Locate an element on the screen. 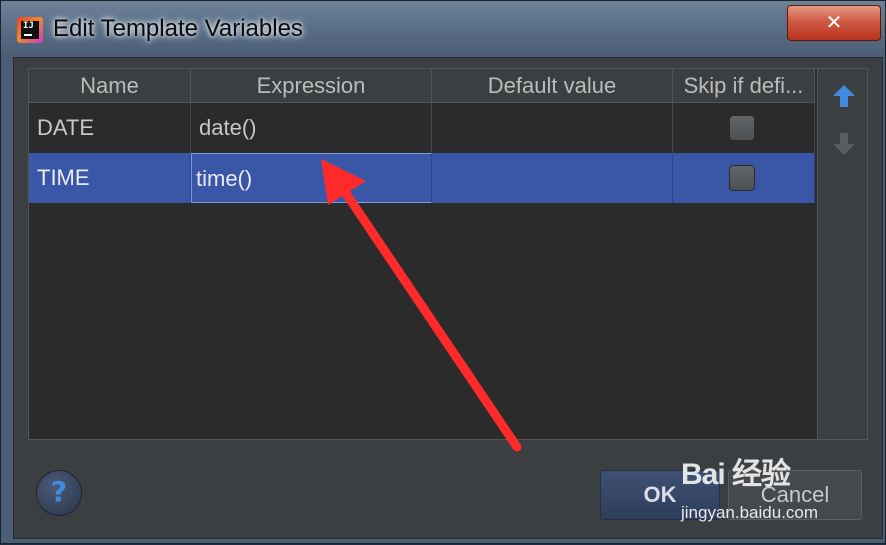  annotation-arrow is located at coordinates (421, 305).